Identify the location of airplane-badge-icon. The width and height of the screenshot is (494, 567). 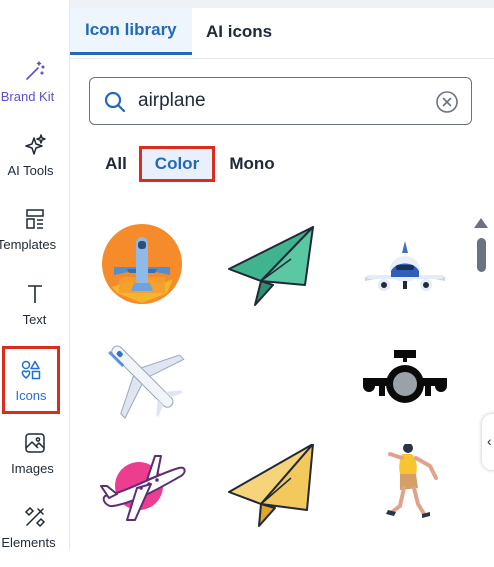
(142, 264).